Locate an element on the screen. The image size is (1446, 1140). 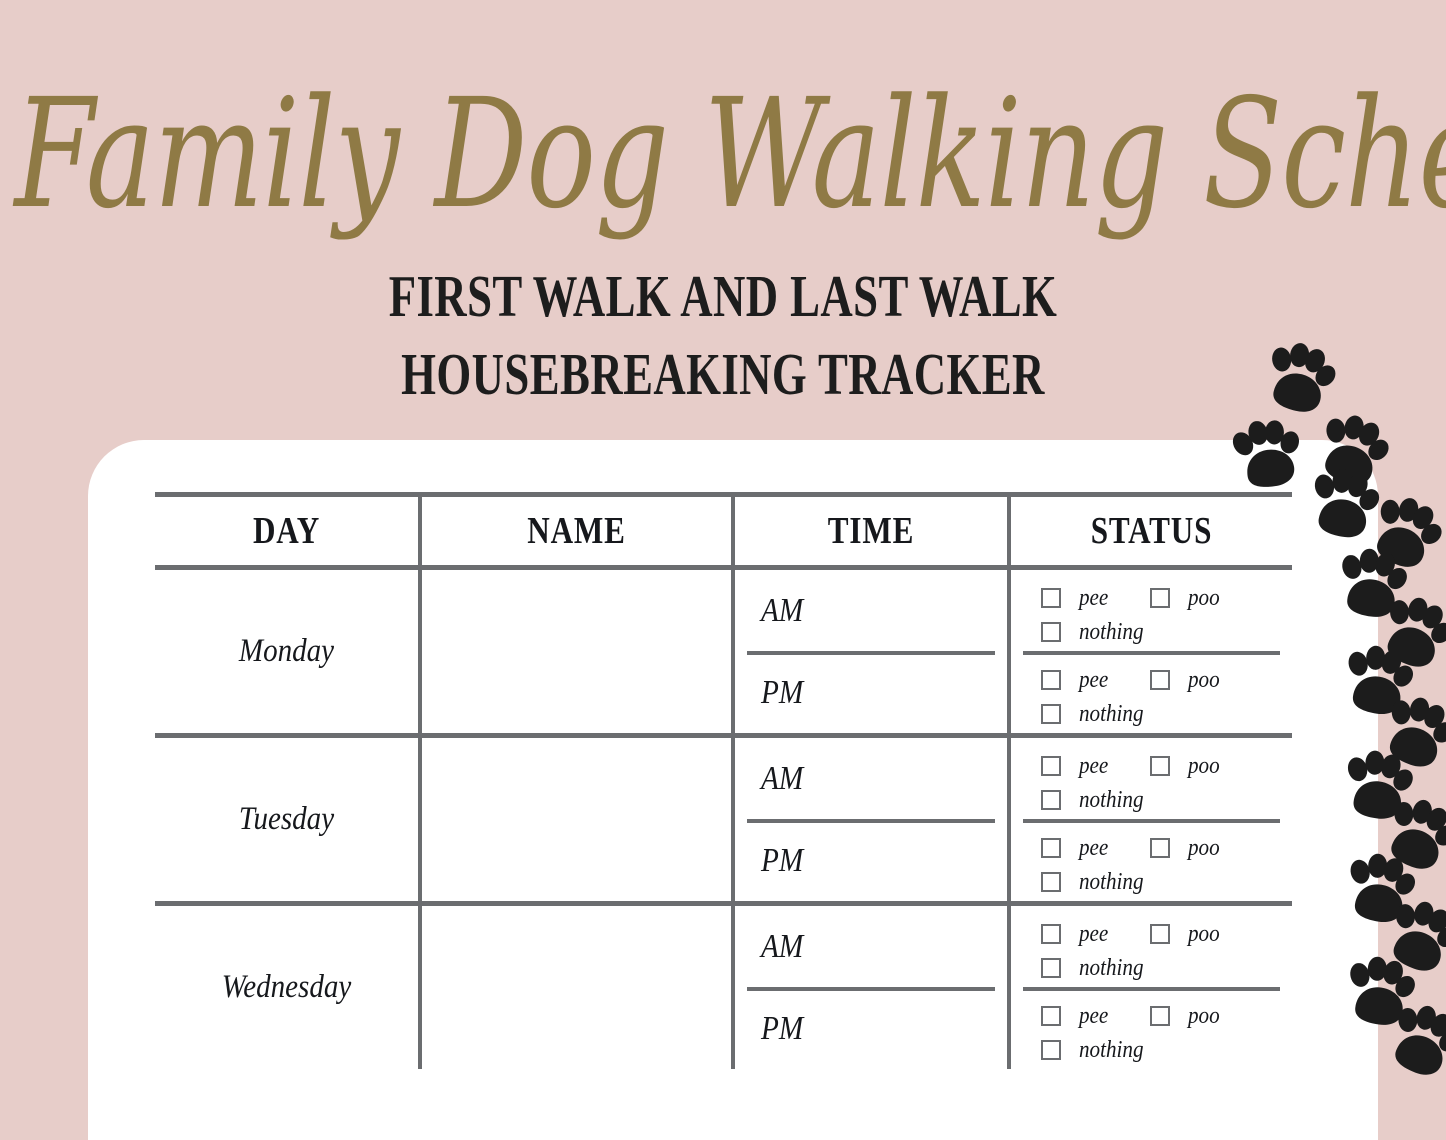
table-row: Monday AM PM pee poo nothing pee poo nothing is located at coordinates (723, 651).